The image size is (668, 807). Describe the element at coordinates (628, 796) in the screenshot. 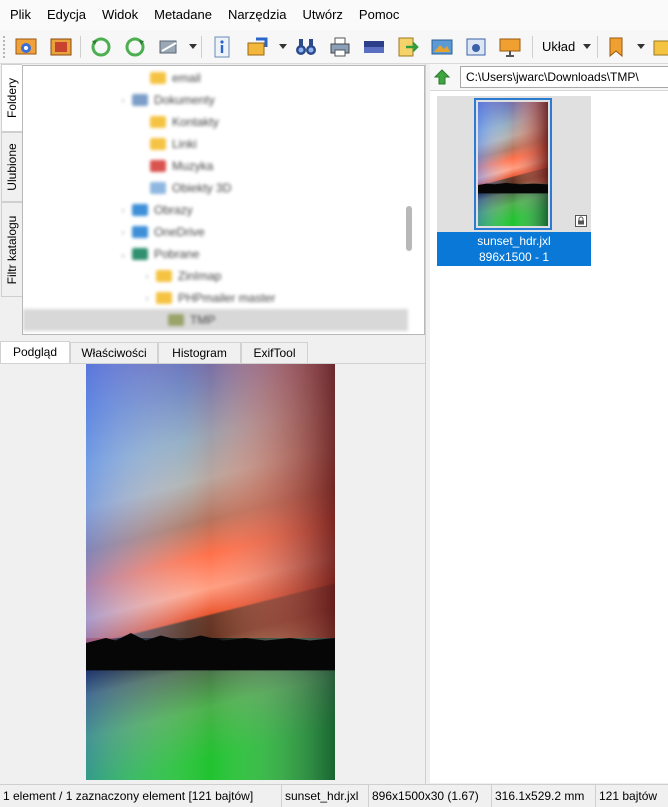

I see `status-file-size: 121 bajtów` at that location.